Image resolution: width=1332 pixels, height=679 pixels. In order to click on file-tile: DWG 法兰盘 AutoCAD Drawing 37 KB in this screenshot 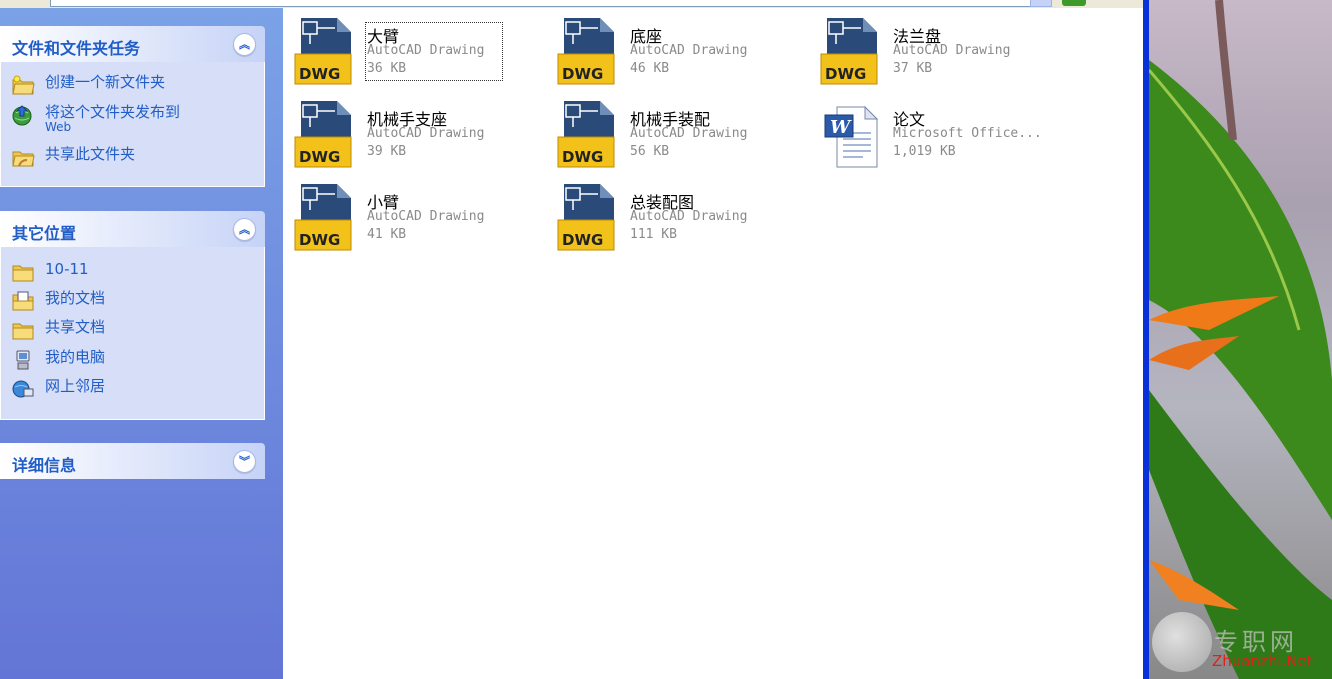, I will do `click(929, 46)`.